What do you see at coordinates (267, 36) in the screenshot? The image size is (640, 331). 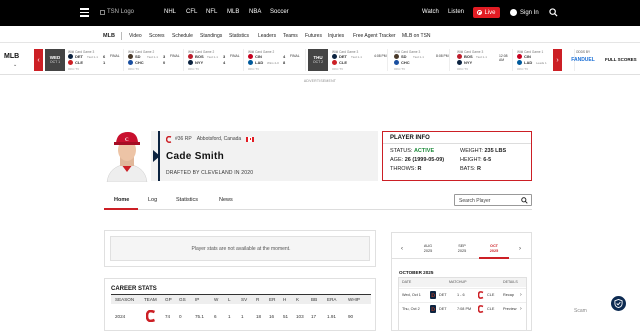 I see `subnav-leaders: Leaders` at bounding box center [267, 36].